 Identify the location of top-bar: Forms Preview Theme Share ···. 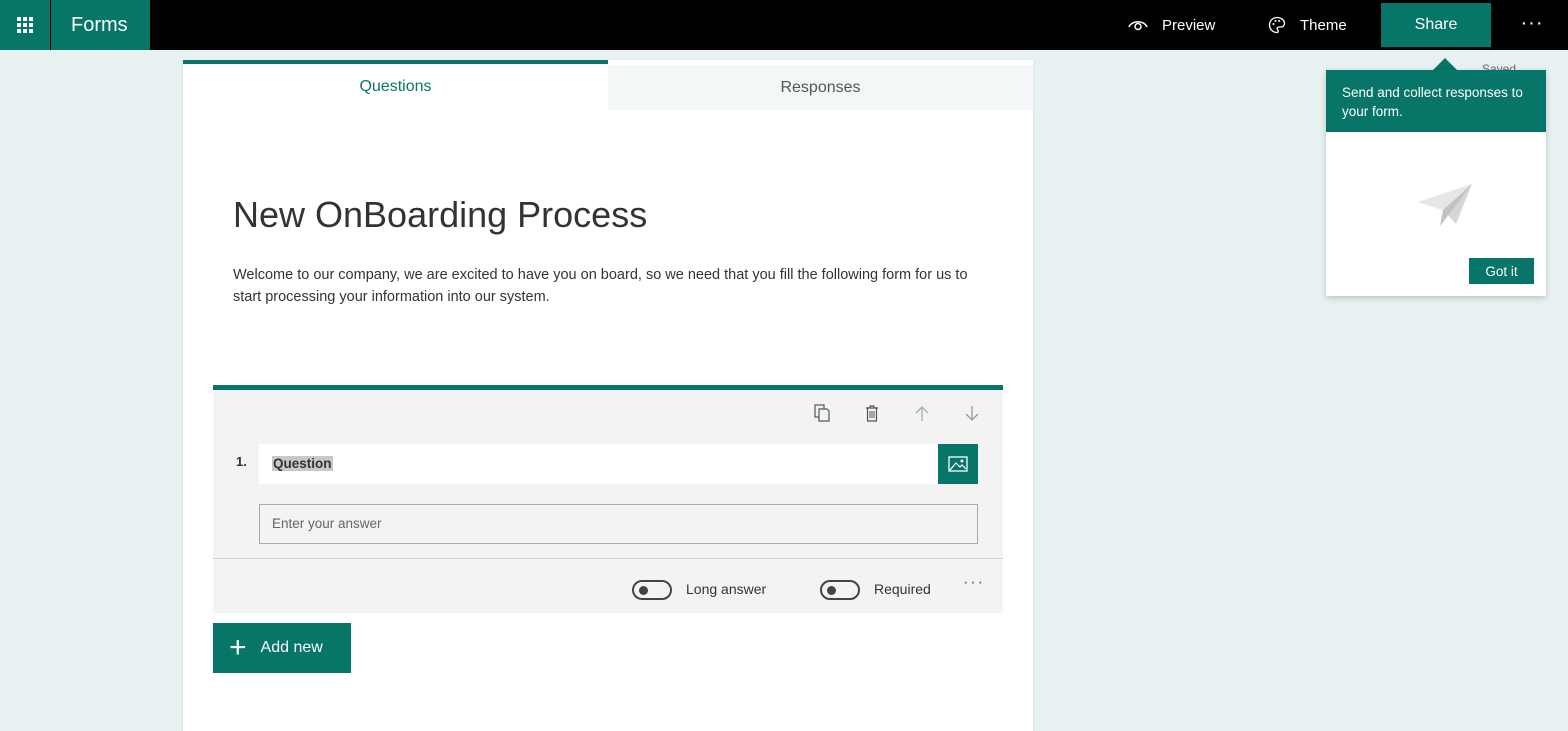
(784, 25).